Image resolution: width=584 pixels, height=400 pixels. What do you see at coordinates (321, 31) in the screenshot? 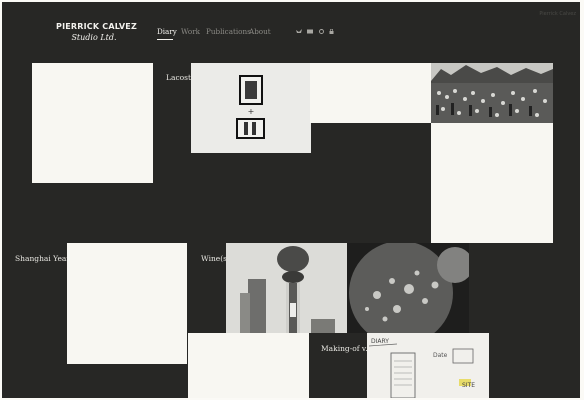
I see `circle-icon` at bounding box center [321, 31].